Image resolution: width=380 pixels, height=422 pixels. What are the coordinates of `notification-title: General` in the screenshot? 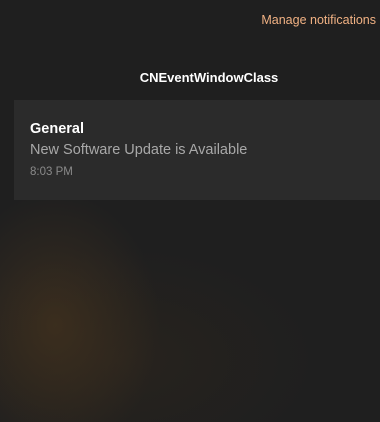 It's located at (57, 129).